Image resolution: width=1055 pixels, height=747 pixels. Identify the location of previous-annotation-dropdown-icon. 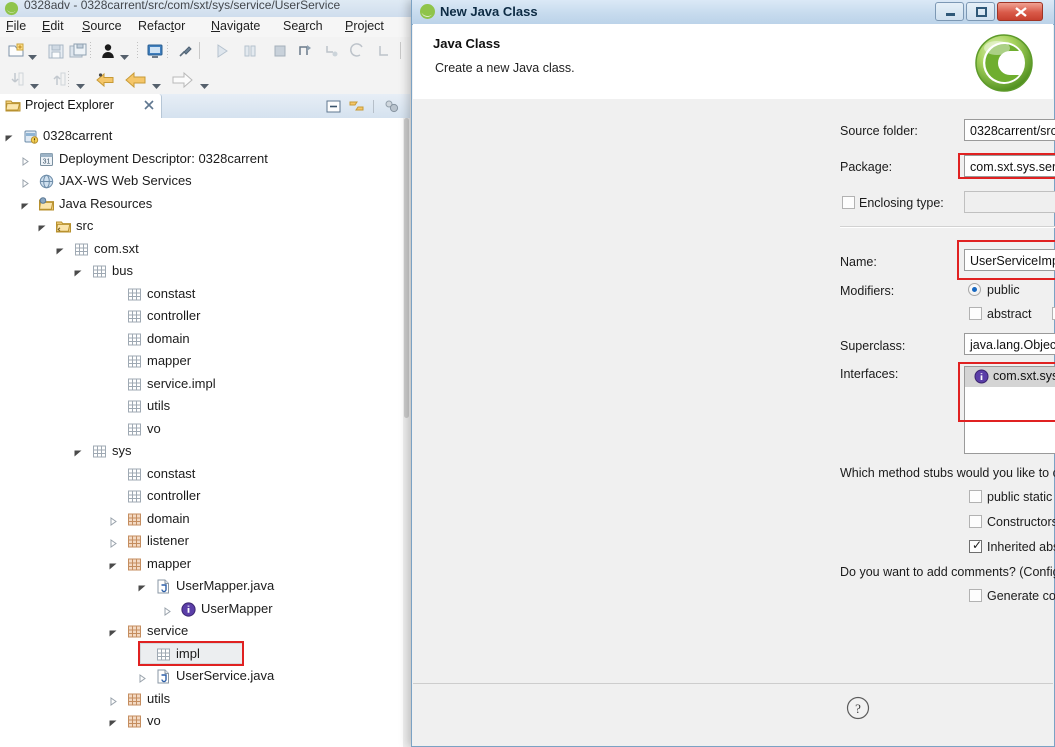
(80, 83).